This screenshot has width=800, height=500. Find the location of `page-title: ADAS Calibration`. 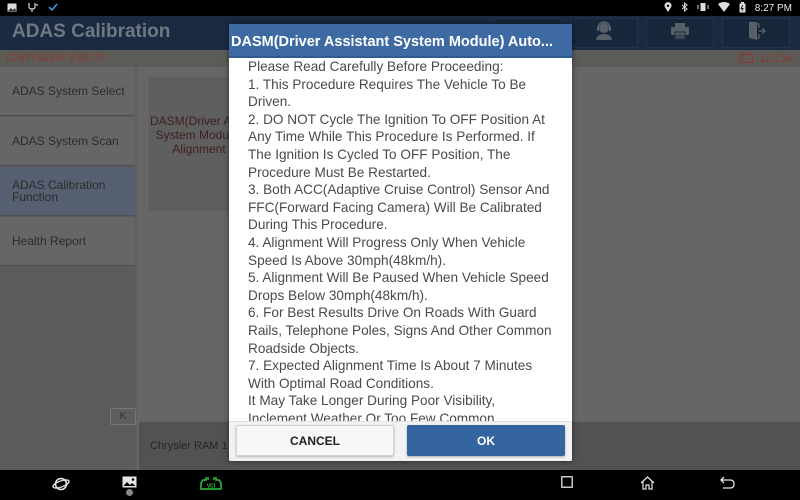

page-title: ADAS Calibration is located at coordinates (91, 31).